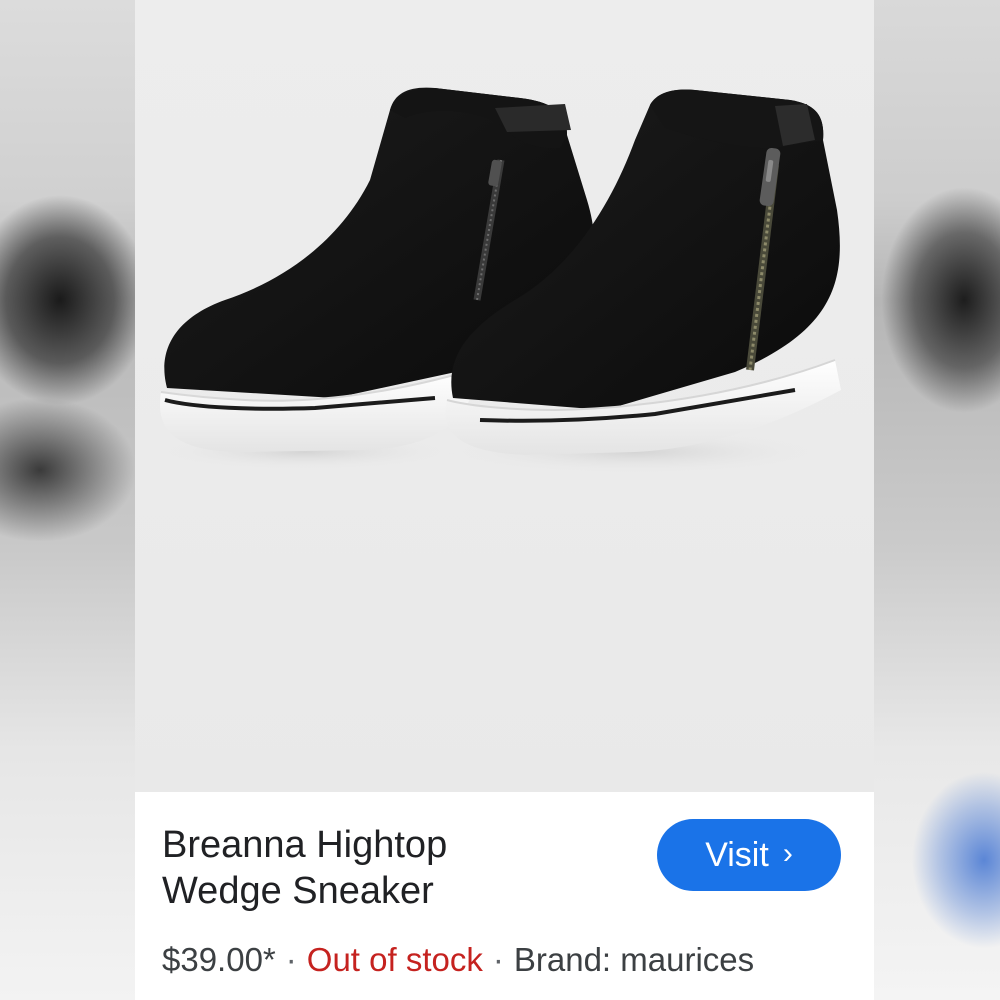 Image resolution: width=1000 pixels, height=1000 pixels. I want to click on visit-button-label: Visit, so click(737, 854).